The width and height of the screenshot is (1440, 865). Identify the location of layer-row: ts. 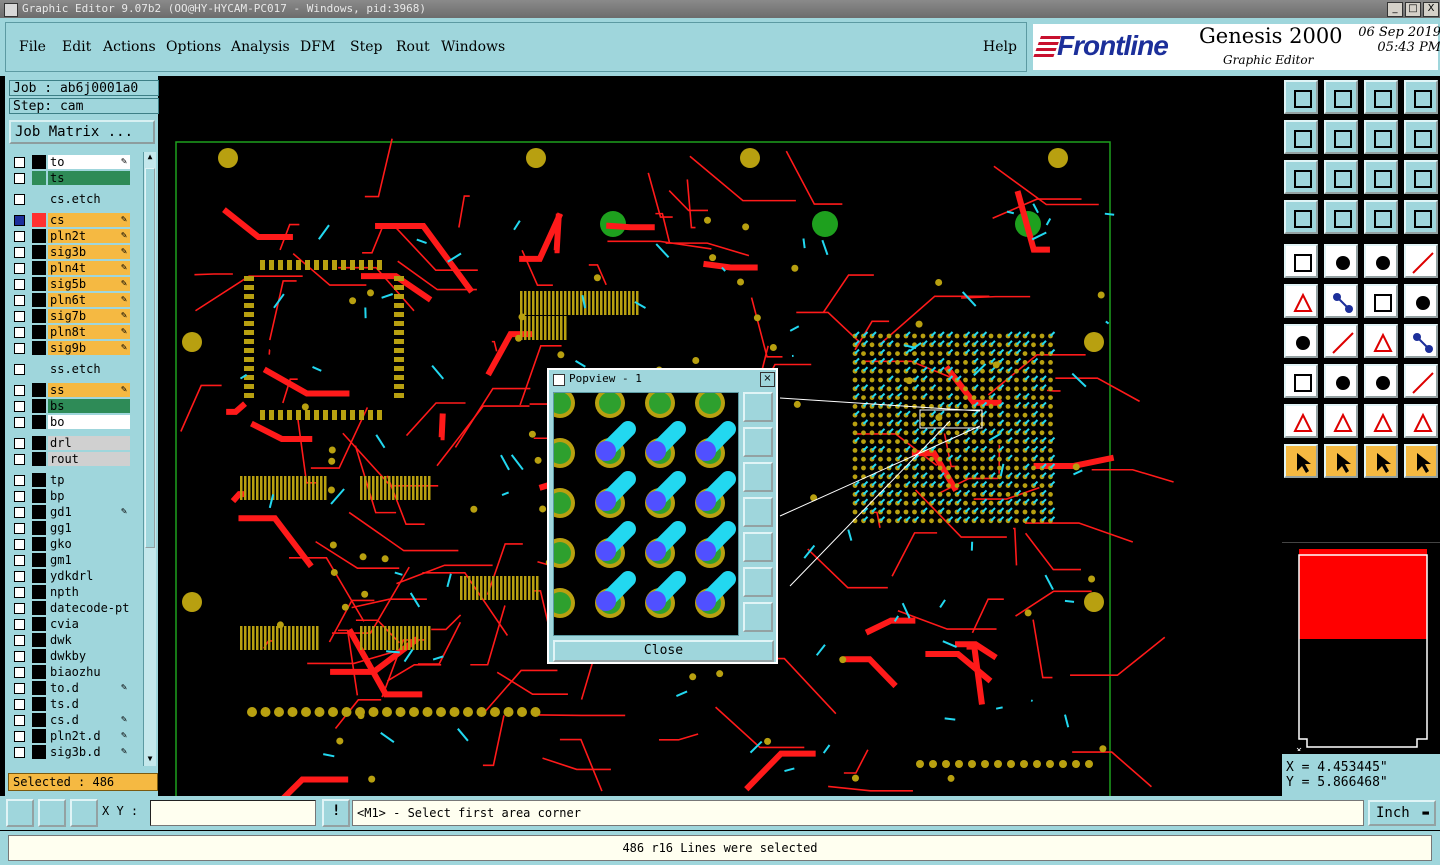
(71, 178).